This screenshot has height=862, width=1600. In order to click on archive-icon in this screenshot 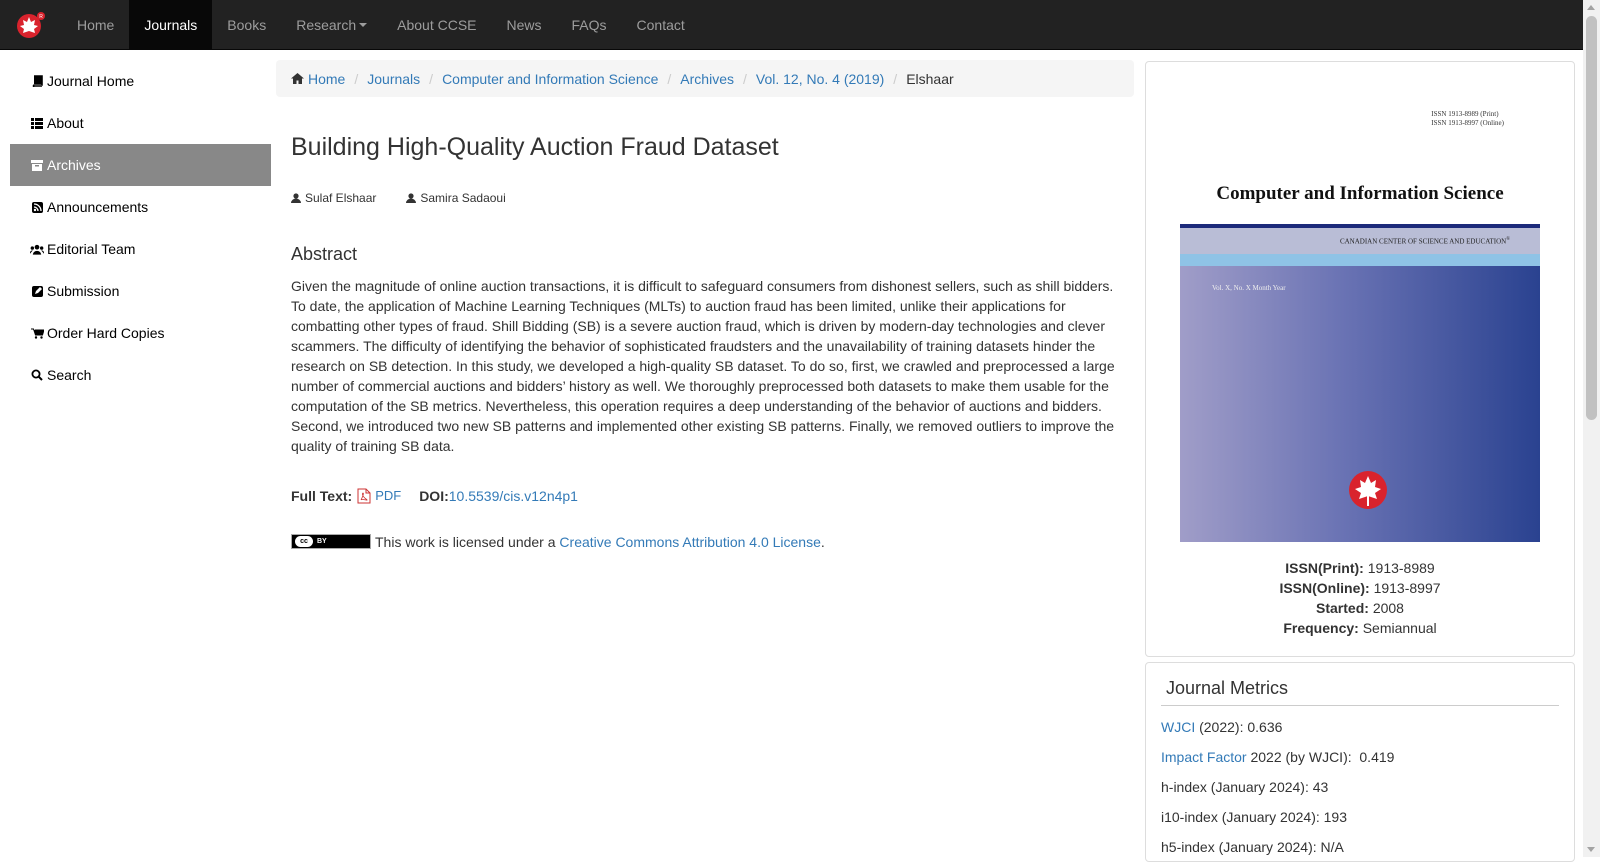, I will do `click(37, 165)`.